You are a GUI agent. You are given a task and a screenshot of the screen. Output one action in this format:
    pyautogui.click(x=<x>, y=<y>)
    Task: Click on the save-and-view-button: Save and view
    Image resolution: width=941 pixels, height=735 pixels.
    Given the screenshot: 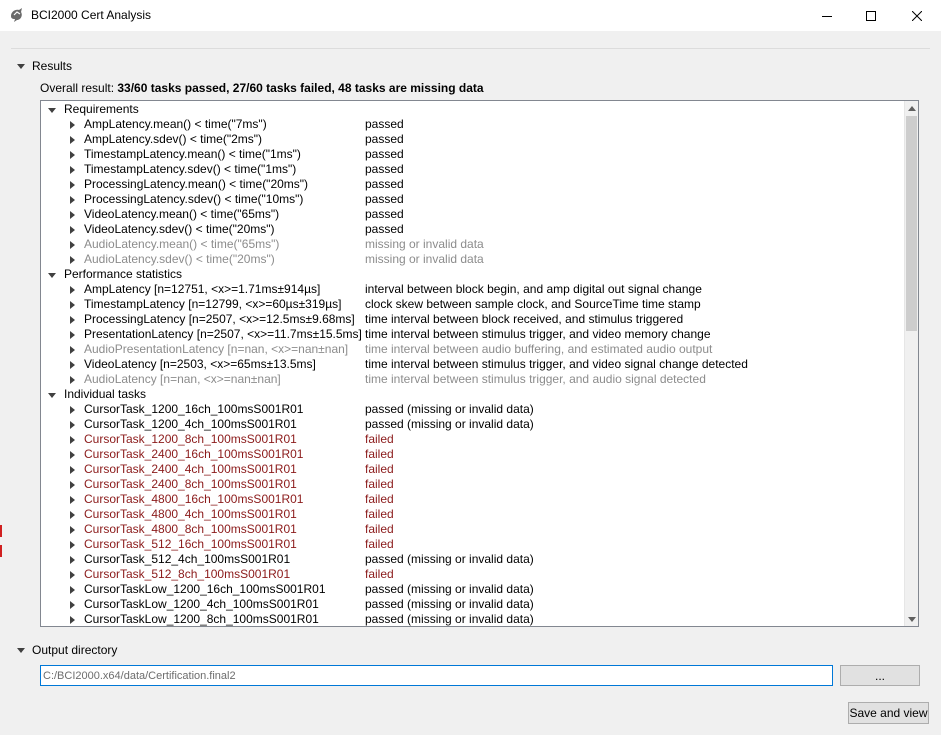 What is the action you would take?
    pyautogui.click(x=888, y=713)
    